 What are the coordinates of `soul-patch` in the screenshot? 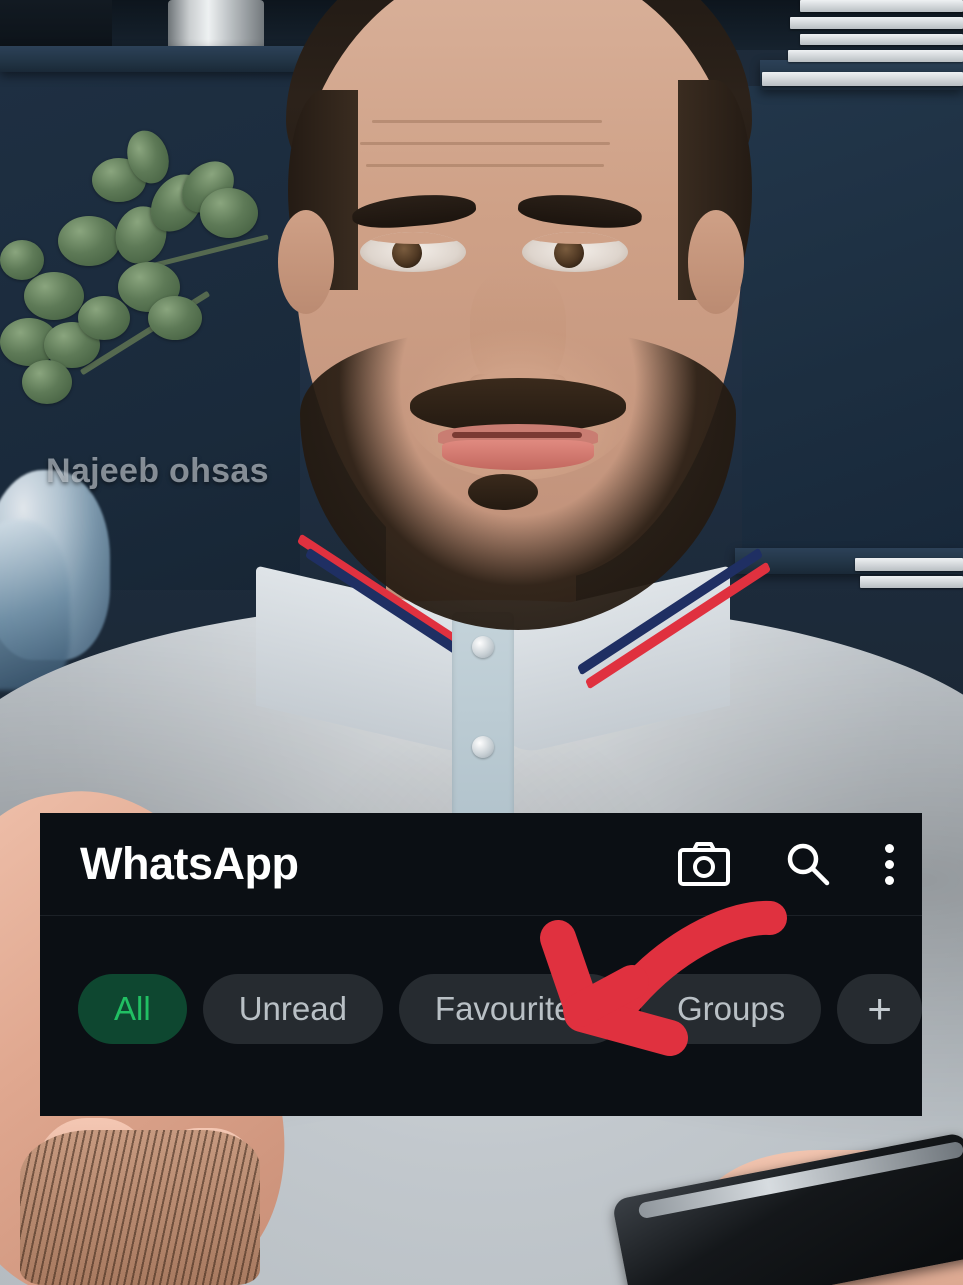 It's located at (503, 492).